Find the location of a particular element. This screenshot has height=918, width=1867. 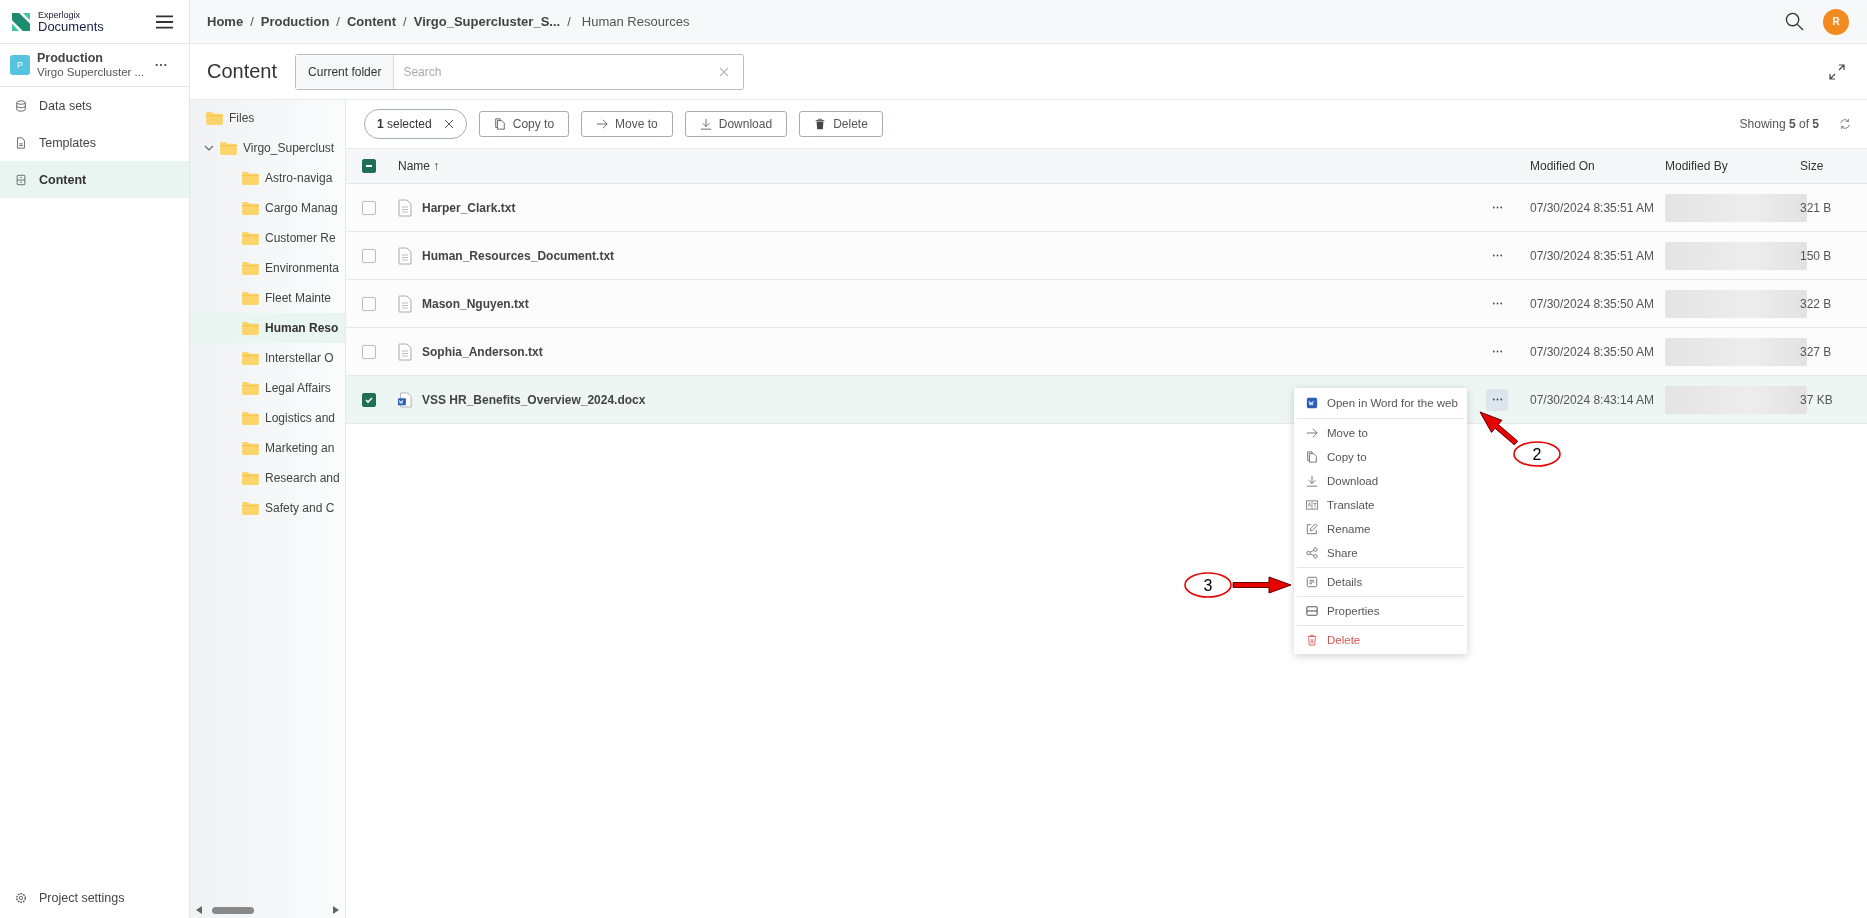

menu-item: Delete is located at coordinates (1380, 640).